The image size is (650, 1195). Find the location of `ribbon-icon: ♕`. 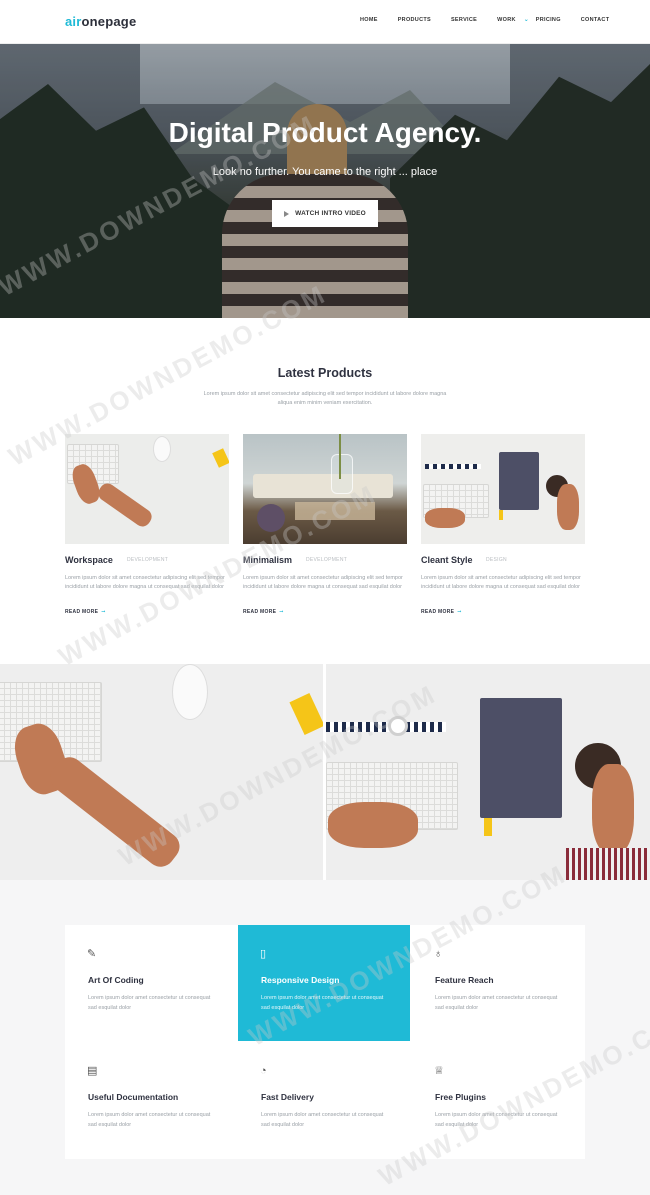

ribbon-icon: ♕ is located at coordinates (439, 1071).